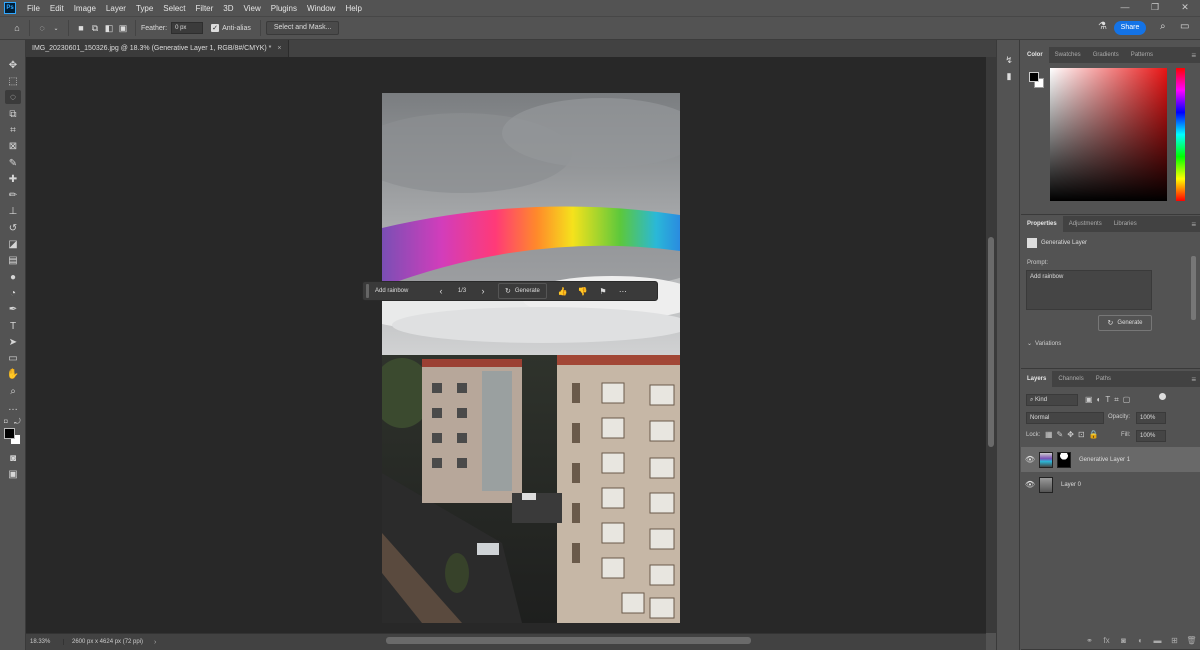 This screenshot has width=1200, height=650. I want to click on drag-handle, so click(367, 291).